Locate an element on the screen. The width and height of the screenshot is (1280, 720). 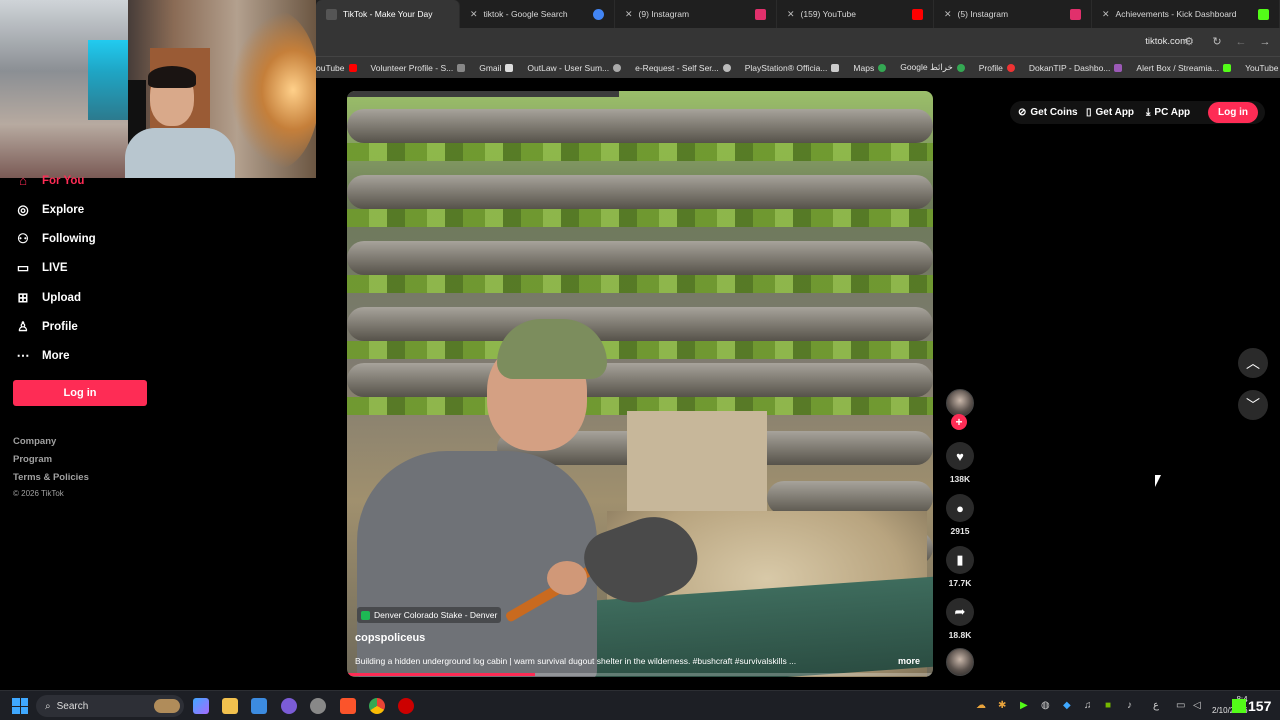
store-icon is located at coordinates (259, 706).